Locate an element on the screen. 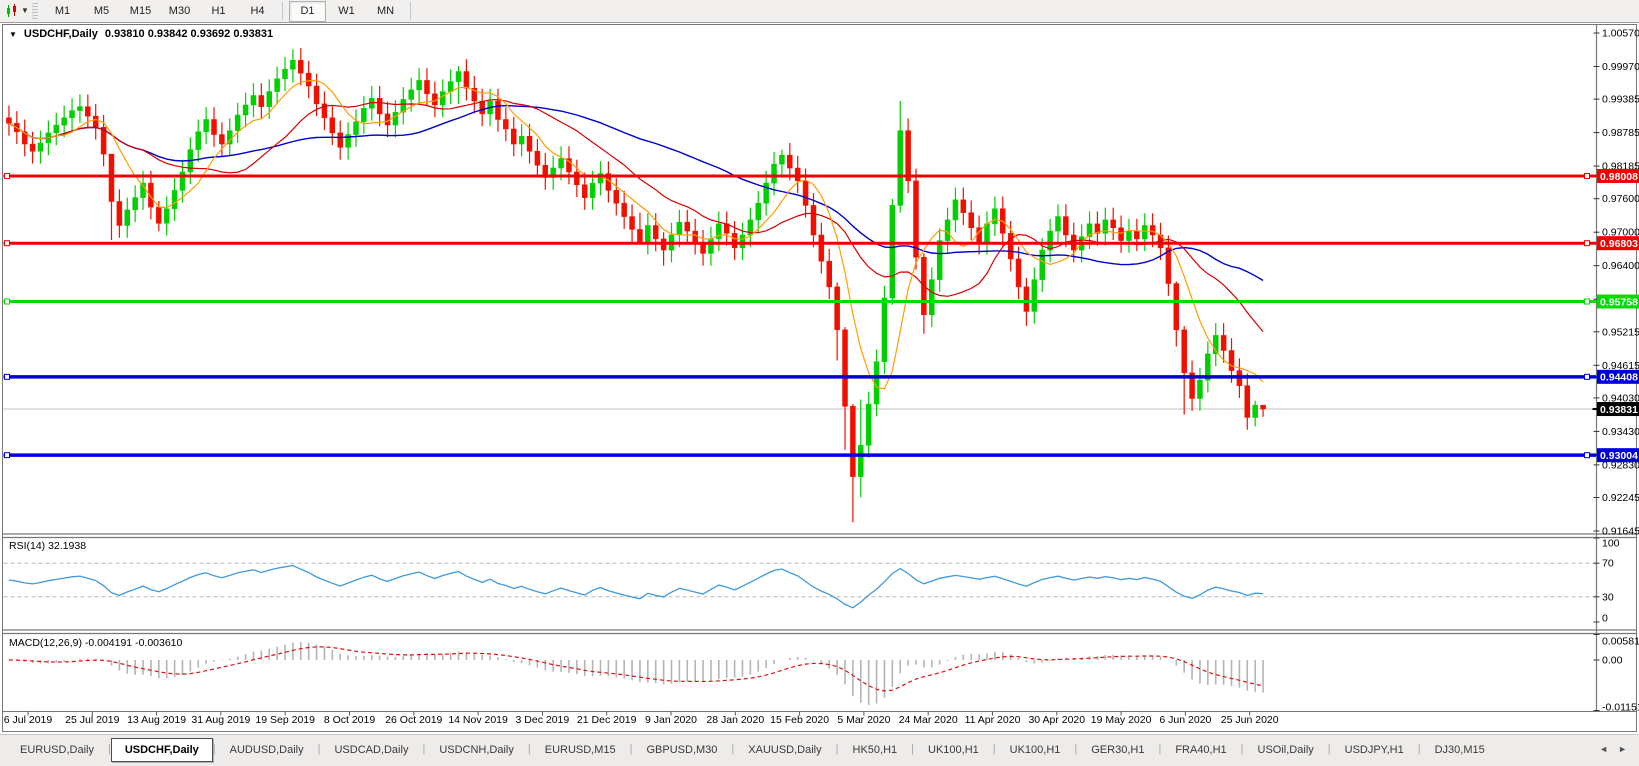 The image size is (1639, 766). tab-usoil-daily: USOil,Daily is located at coordinates (1286, 750).